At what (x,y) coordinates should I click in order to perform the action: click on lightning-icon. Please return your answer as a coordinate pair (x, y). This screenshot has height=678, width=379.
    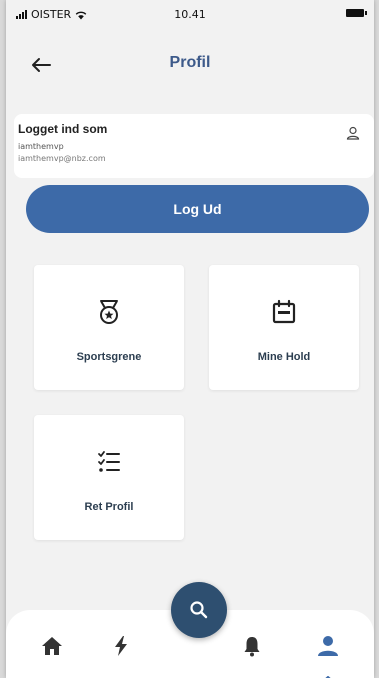
    Looking at the image, I should click on (121, 646).